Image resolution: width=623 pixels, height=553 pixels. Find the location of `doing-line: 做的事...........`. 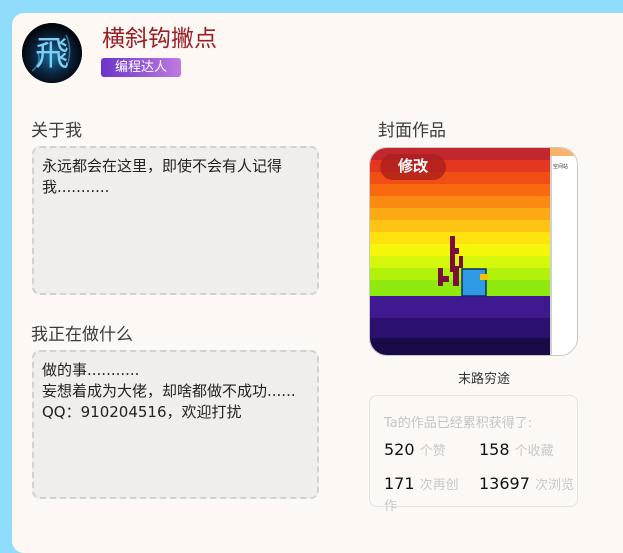

doing-line: 做的事........... is located at coordinates (91, 370).